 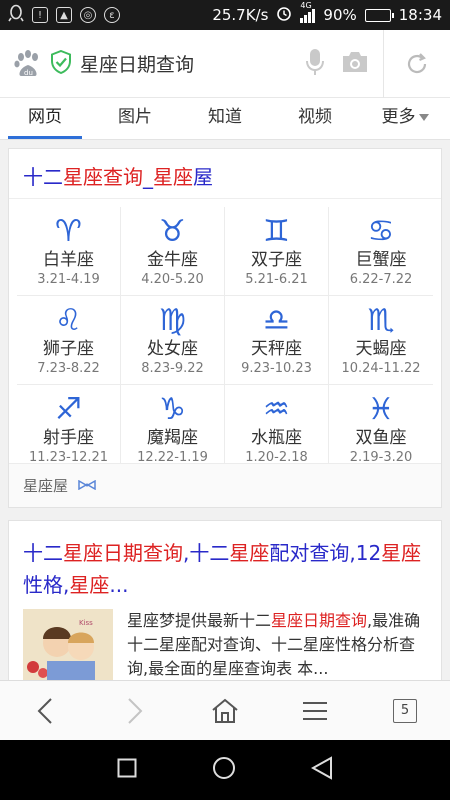 I want to click on search-header: du 星座日期查询, so click(x=225, y=63).